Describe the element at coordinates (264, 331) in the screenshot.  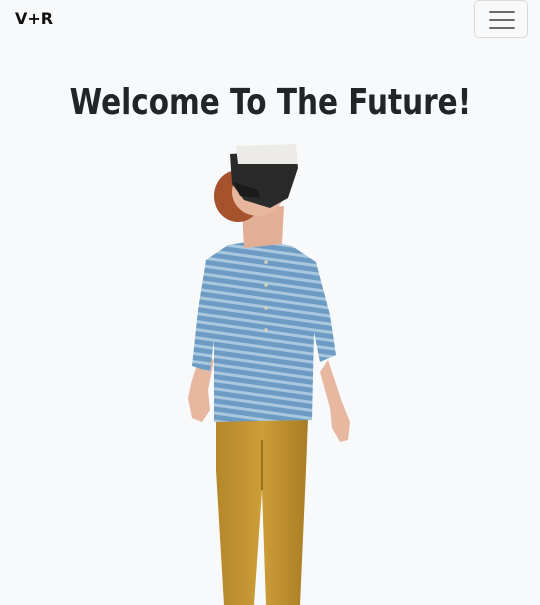
I see `shirt` at that location.